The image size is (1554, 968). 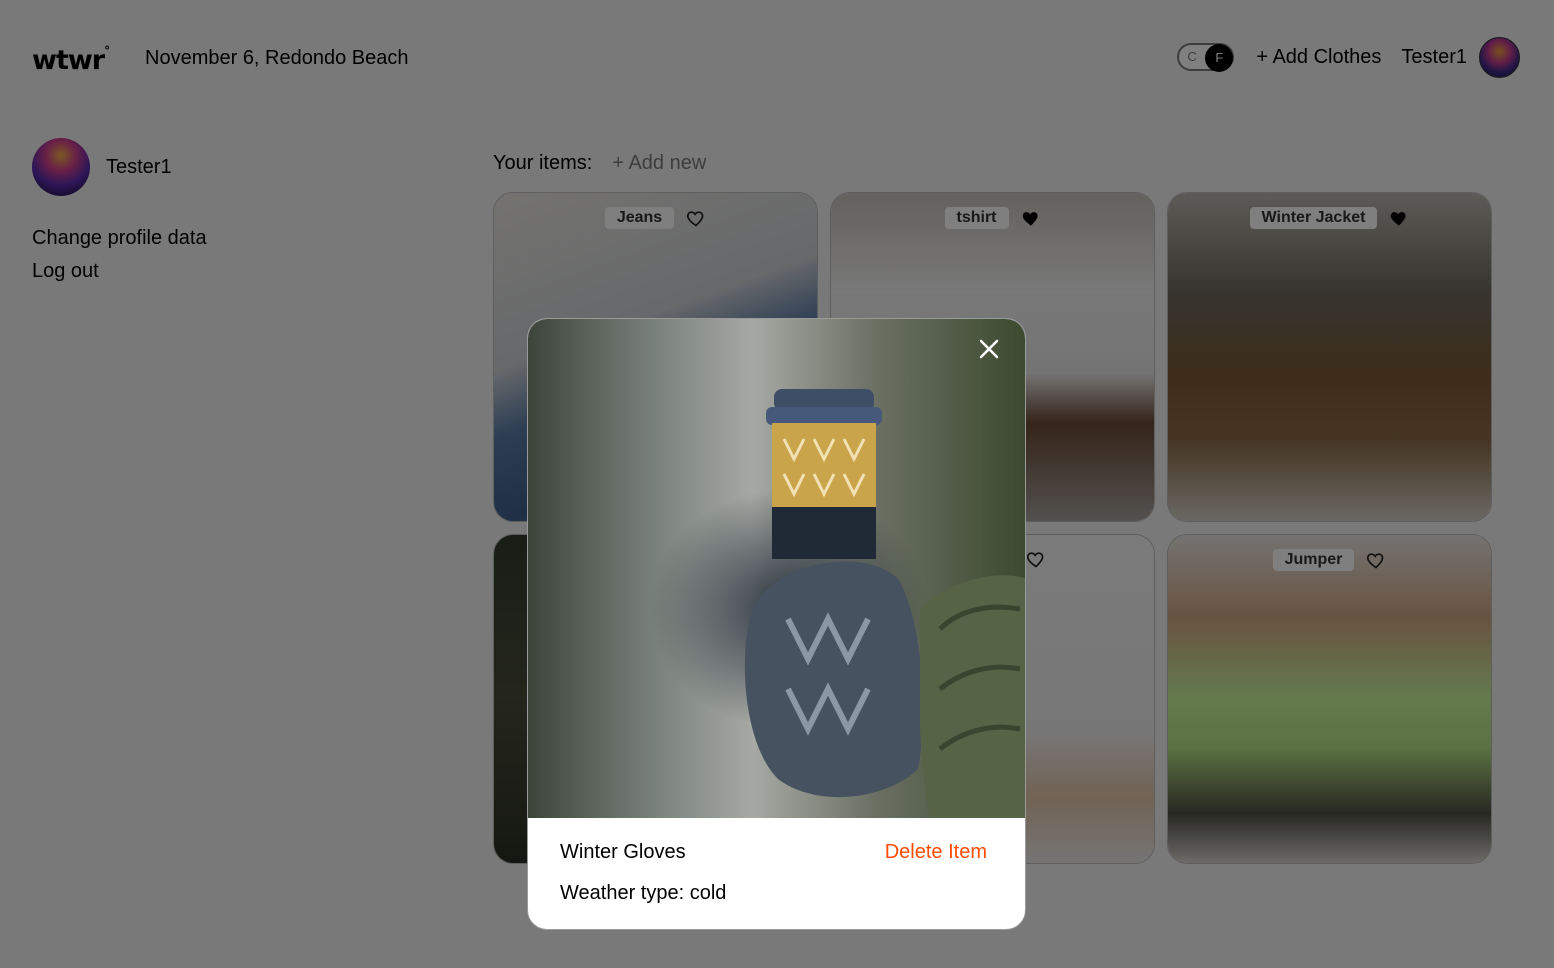 What do you see at coordinates (833, 679) in the screenshot?
I see `mitten-illustration` at bounding box center [833, 679].